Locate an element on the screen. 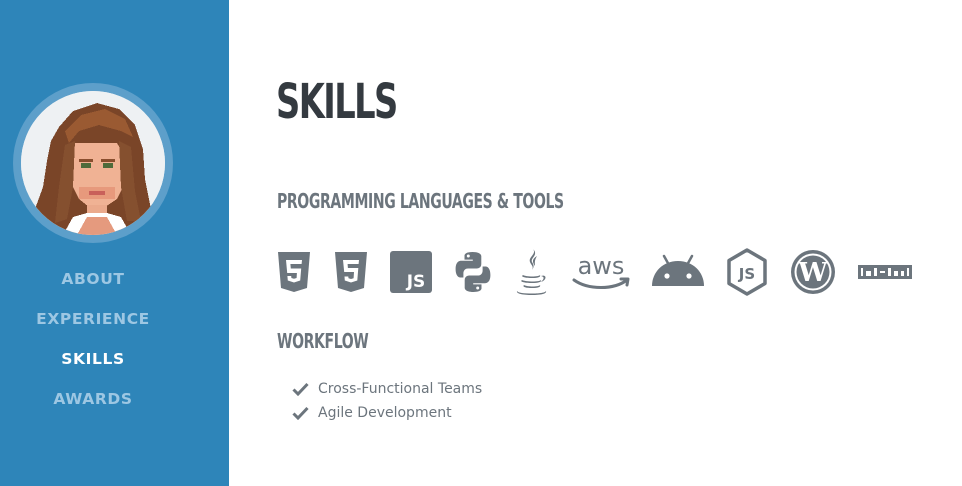  java-icon is located at coordinates (532, 272).